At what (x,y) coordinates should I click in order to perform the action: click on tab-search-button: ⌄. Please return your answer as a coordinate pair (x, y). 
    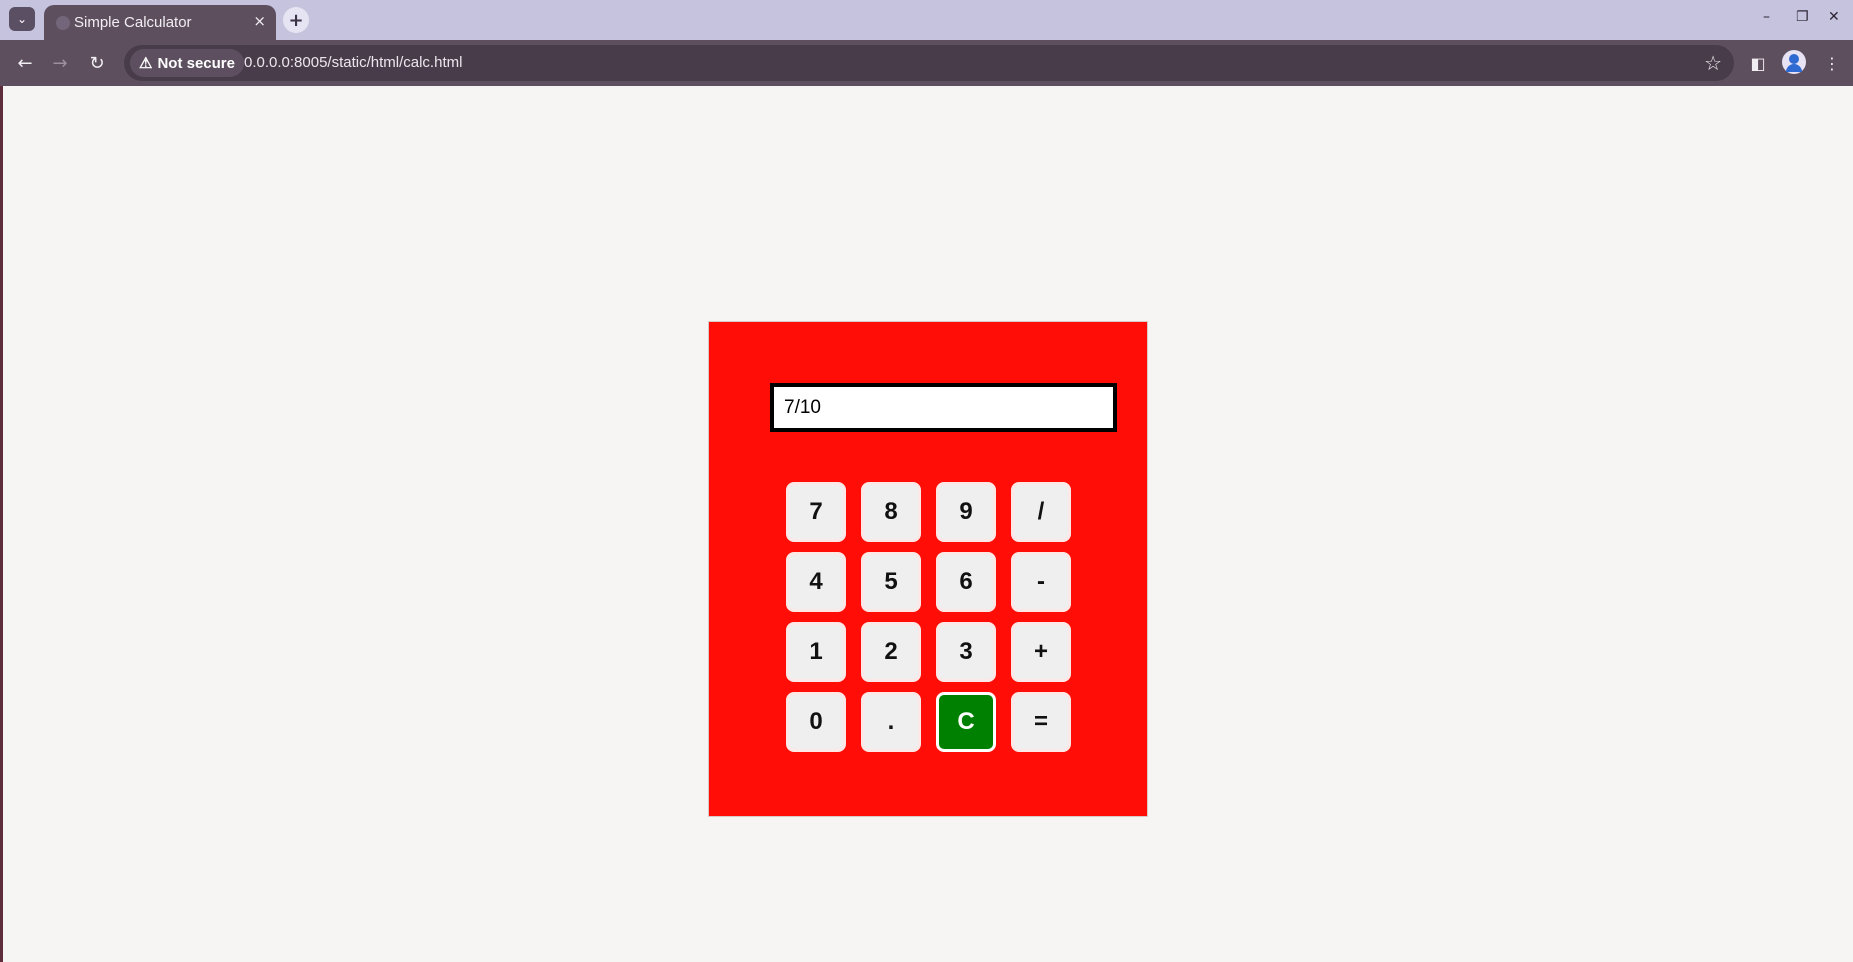
    Looking at the image, I should click on (22, 19).